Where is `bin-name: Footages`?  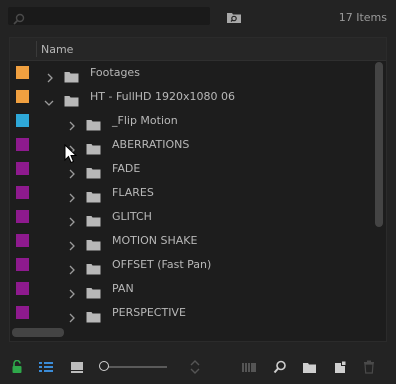
bin-name: Footages is located at coordinates (115, 72).